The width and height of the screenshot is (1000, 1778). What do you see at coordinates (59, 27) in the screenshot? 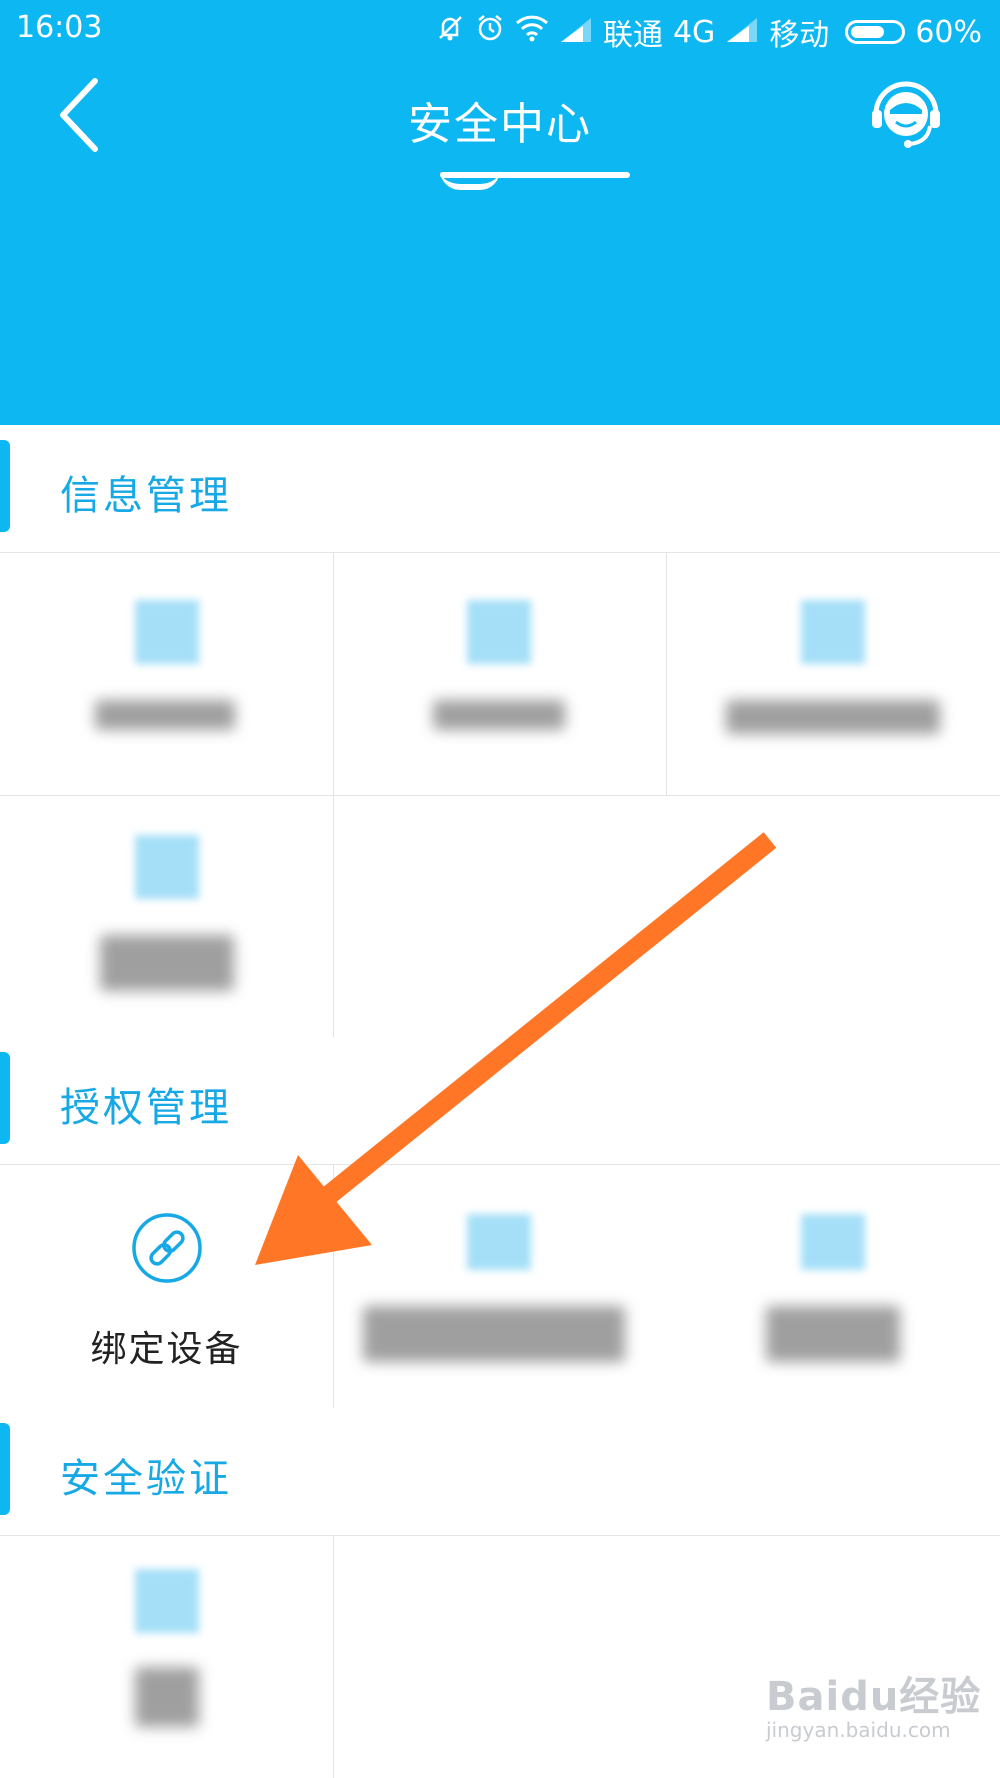
I see `status-time: 16:03` at bounding box center [59, 27].